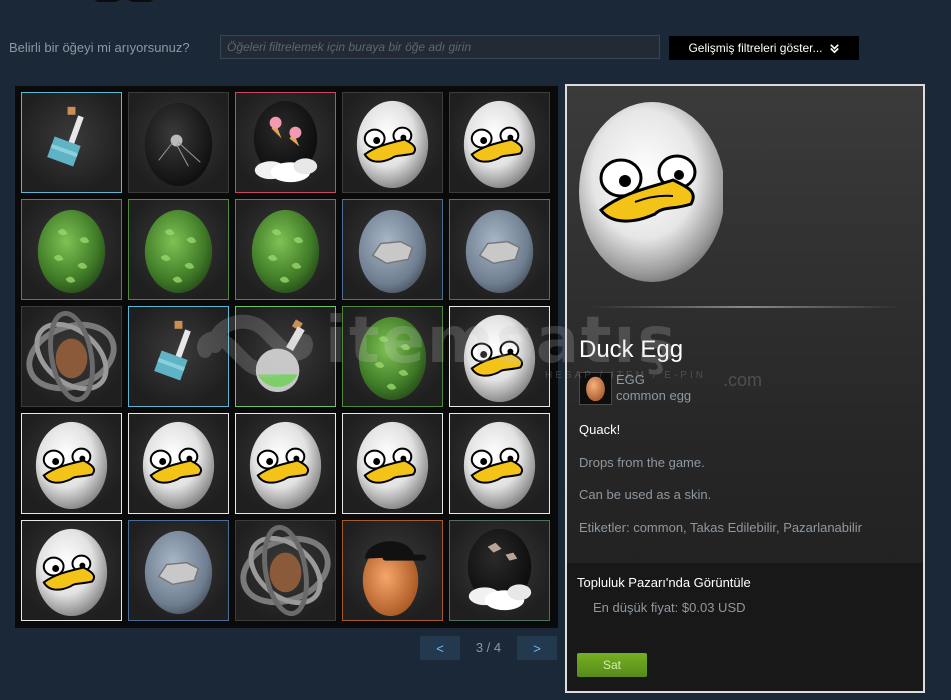  I want to click on pagination: < 3 / 4 >, so click(490, 648).